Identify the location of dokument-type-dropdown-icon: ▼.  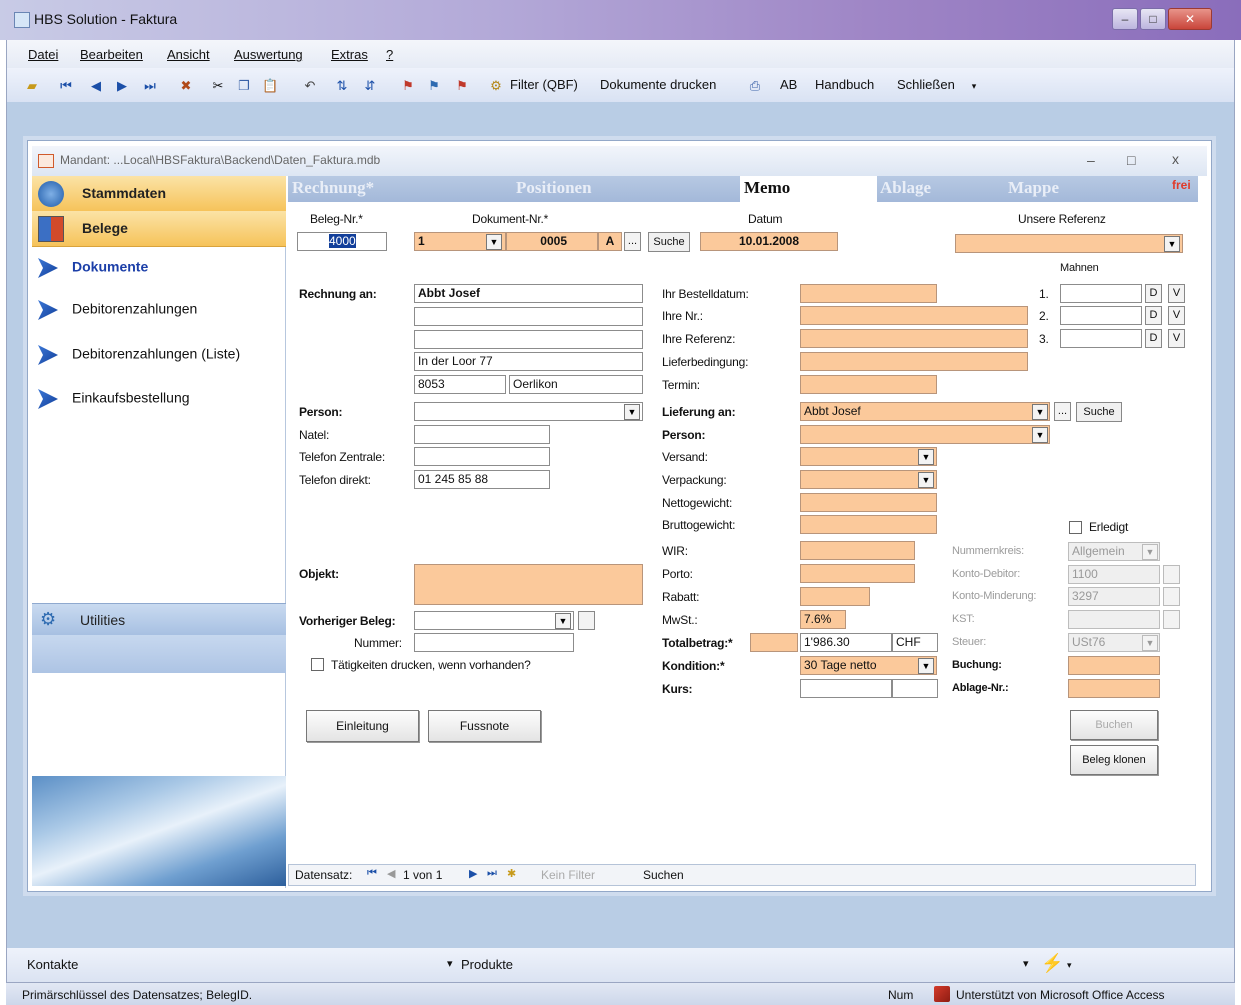
(494, 242).